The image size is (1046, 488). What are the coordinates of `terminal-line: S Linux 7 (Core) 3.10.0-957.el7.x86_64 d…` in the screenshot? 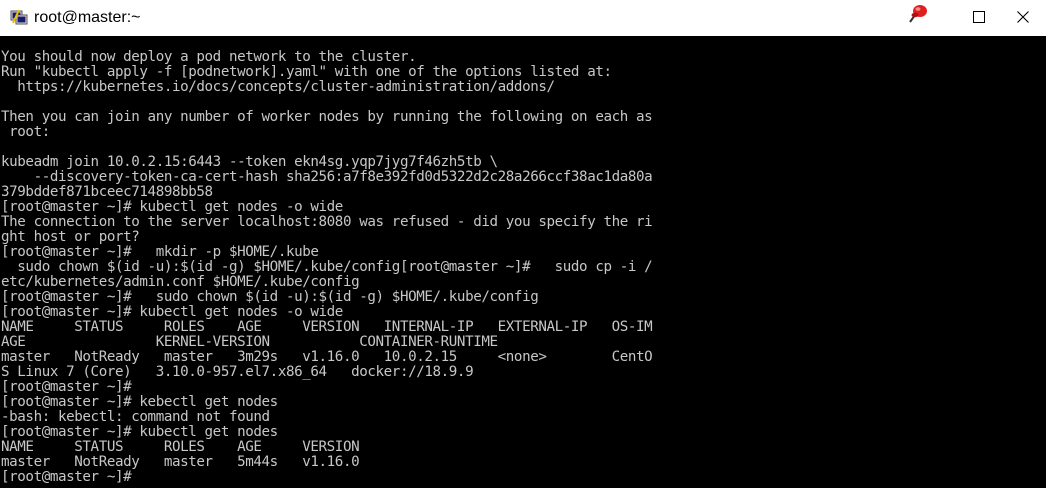 It's located at (237, 372).